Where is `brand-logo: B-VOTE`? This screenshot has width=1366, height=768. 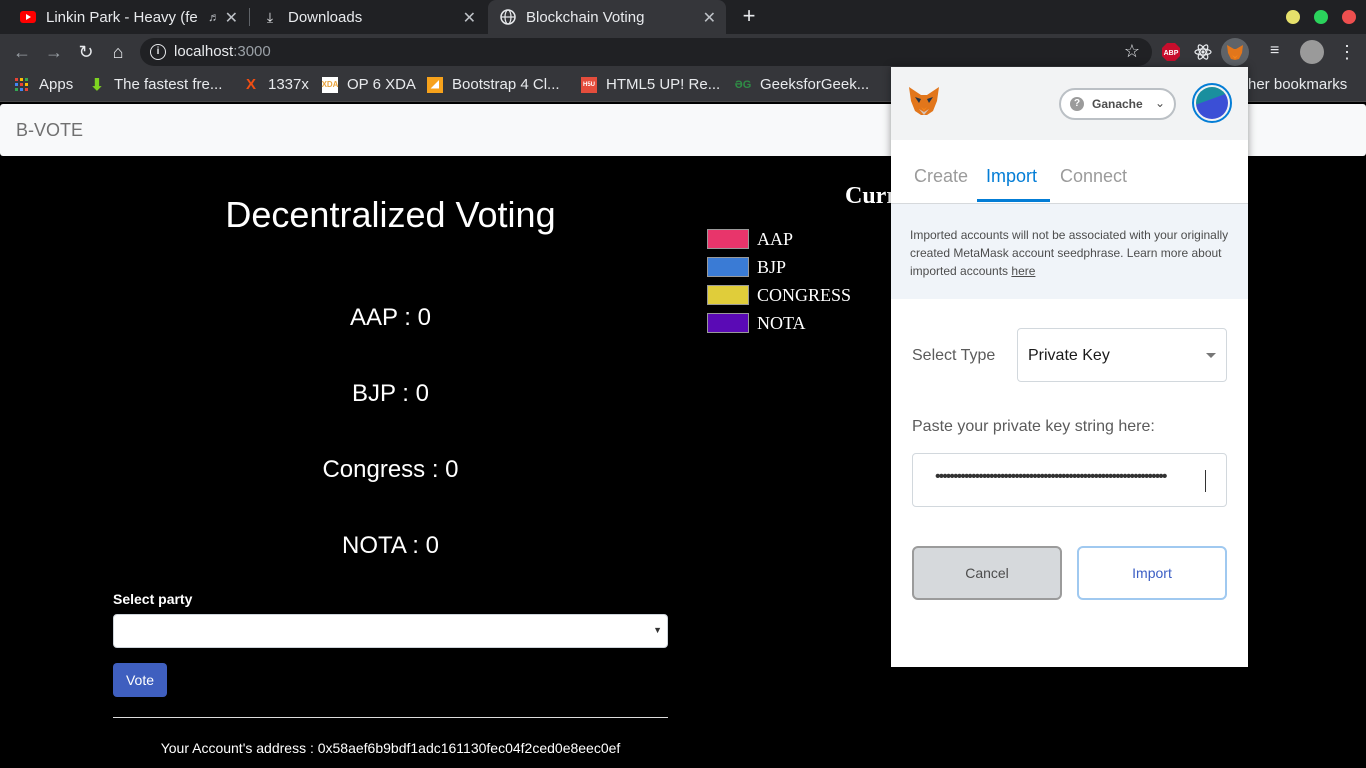
brand-logo: B-VOTE is located at coordinates (49, 130).